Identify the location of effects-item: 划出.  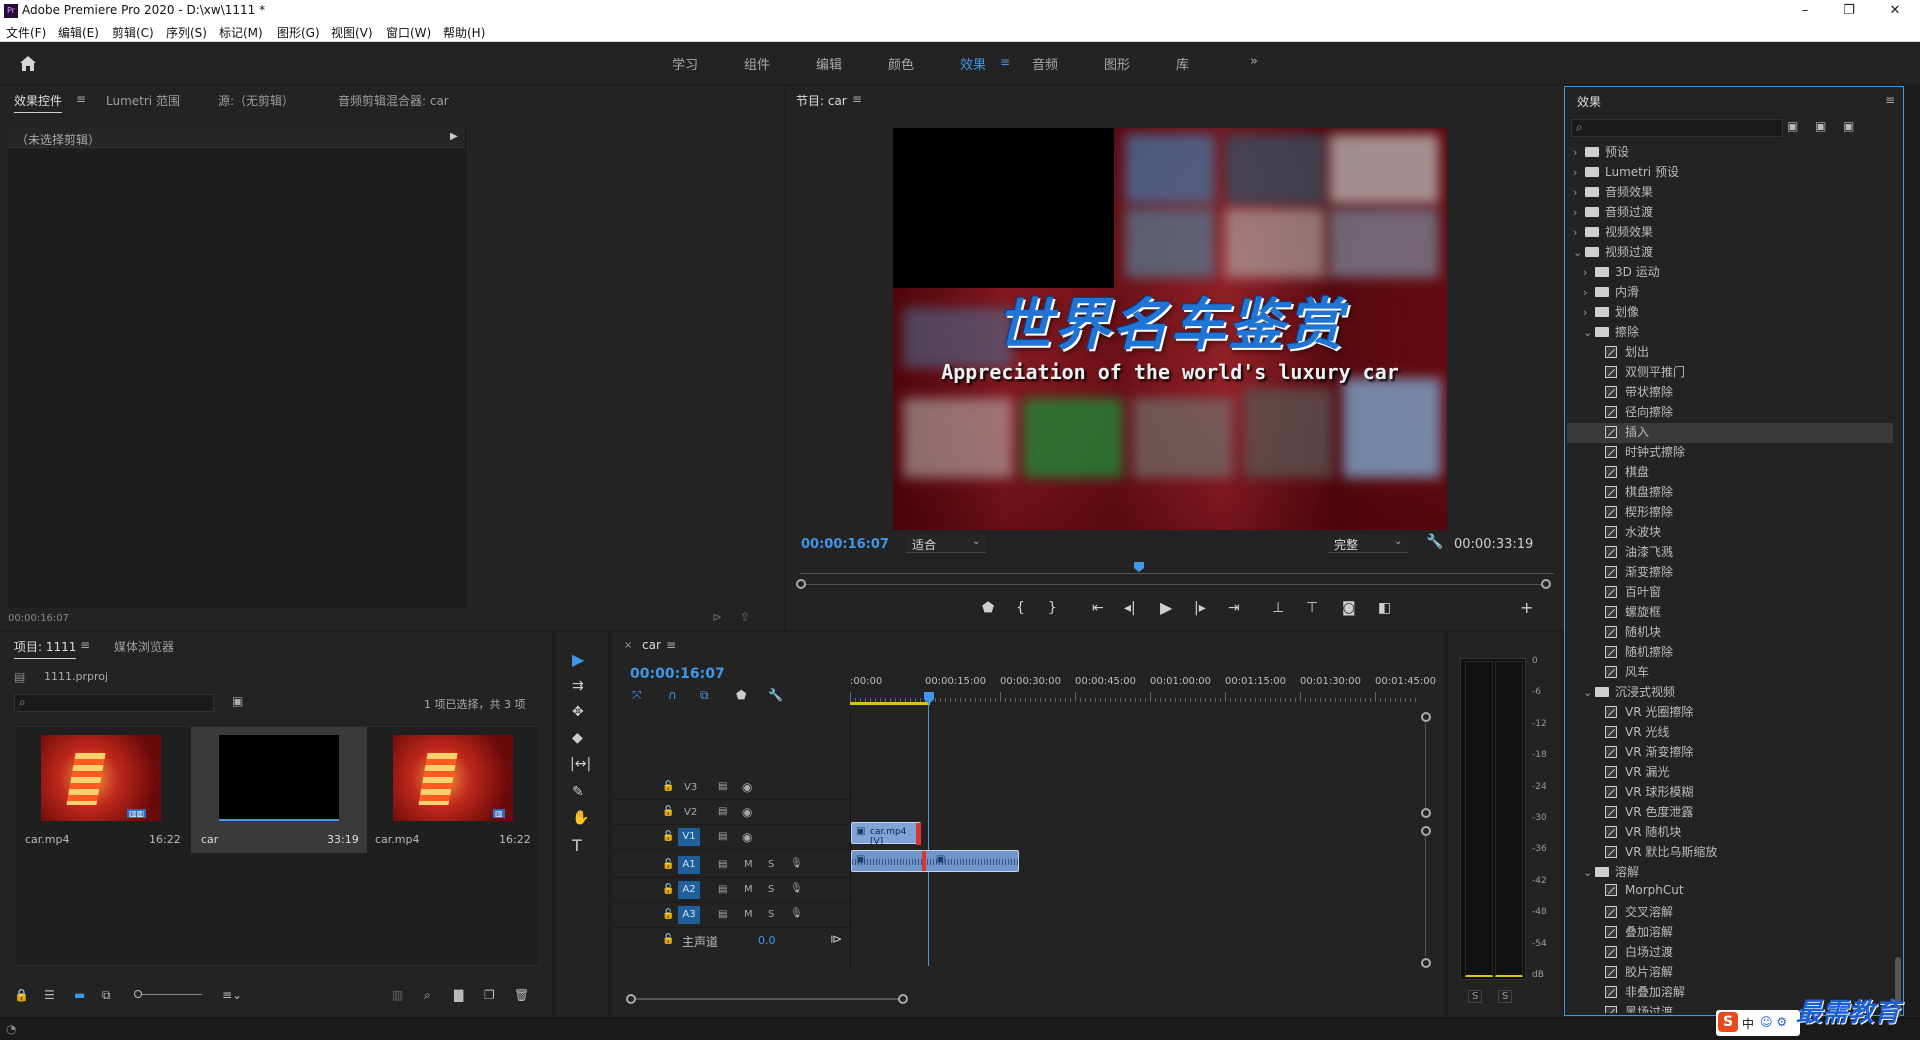
(1730, 353).